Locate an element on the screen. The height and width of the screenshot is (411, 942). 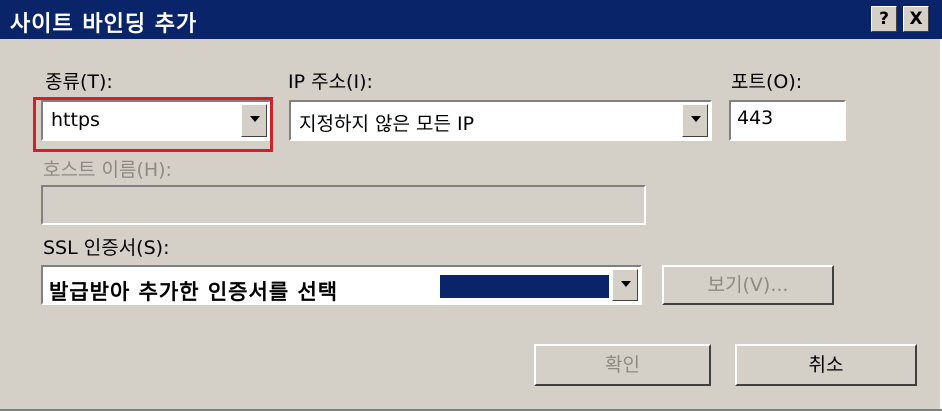
window-title: 사이트 바인딩 추가 is located at coordinates (104, 24).